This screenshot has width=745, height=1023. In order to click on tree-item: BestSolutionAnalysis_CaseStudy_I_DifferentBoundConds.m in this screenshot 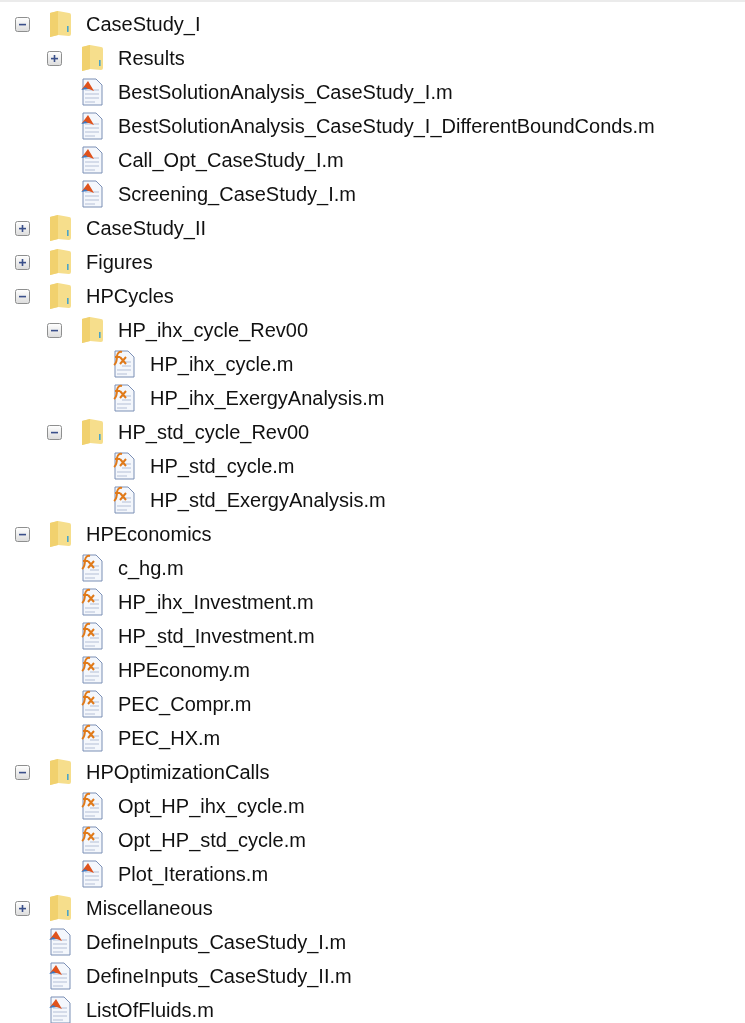, I will do `click(386, 126)`.